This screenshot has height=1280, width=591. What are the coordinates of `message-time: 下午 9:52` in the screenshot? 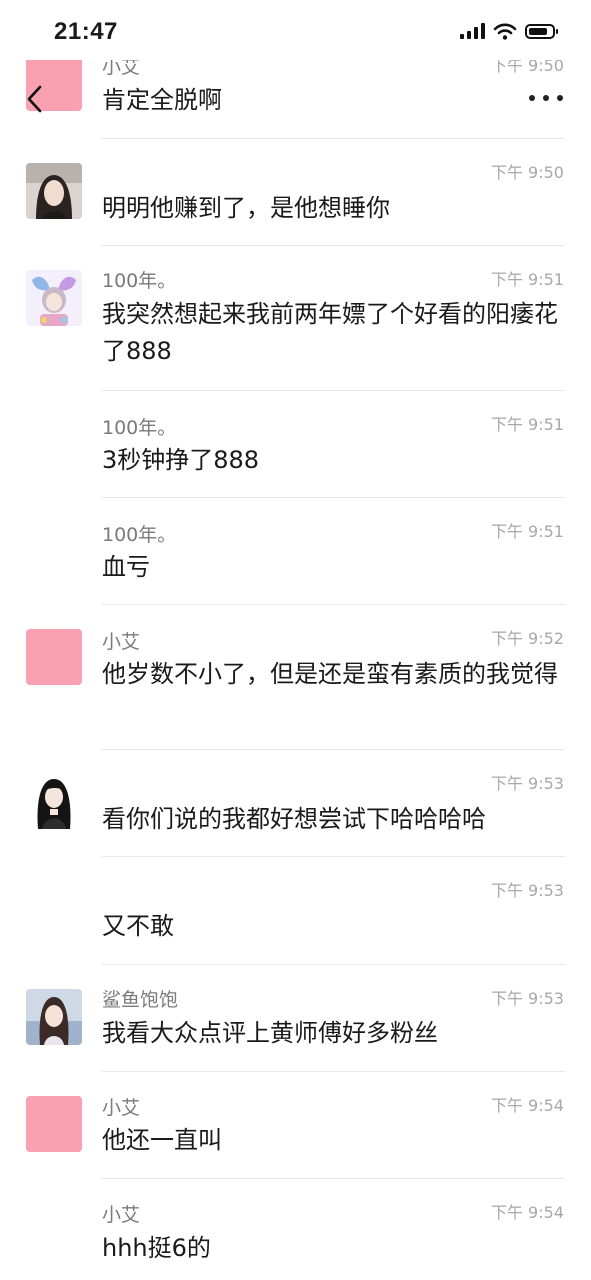 It's located at (527, 638).